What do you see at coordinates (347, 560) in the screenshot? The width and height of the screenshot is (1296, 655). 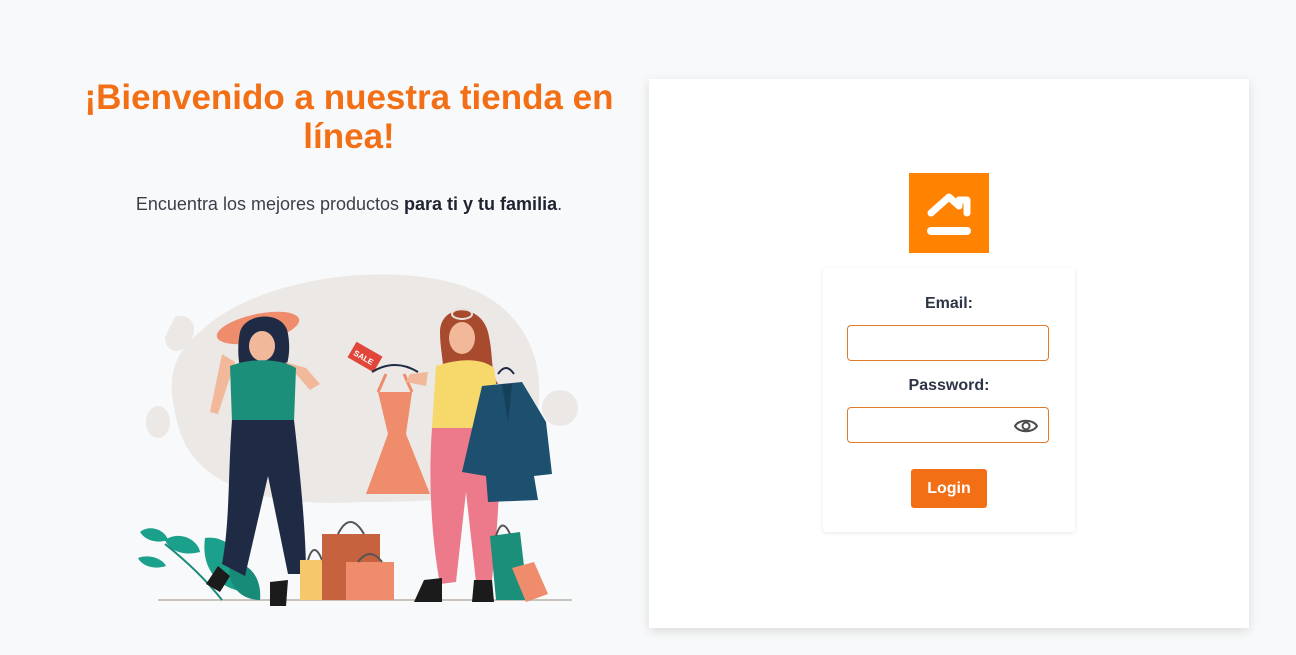 I see `shopping-bags-middle` at bounding box center [347, 560].